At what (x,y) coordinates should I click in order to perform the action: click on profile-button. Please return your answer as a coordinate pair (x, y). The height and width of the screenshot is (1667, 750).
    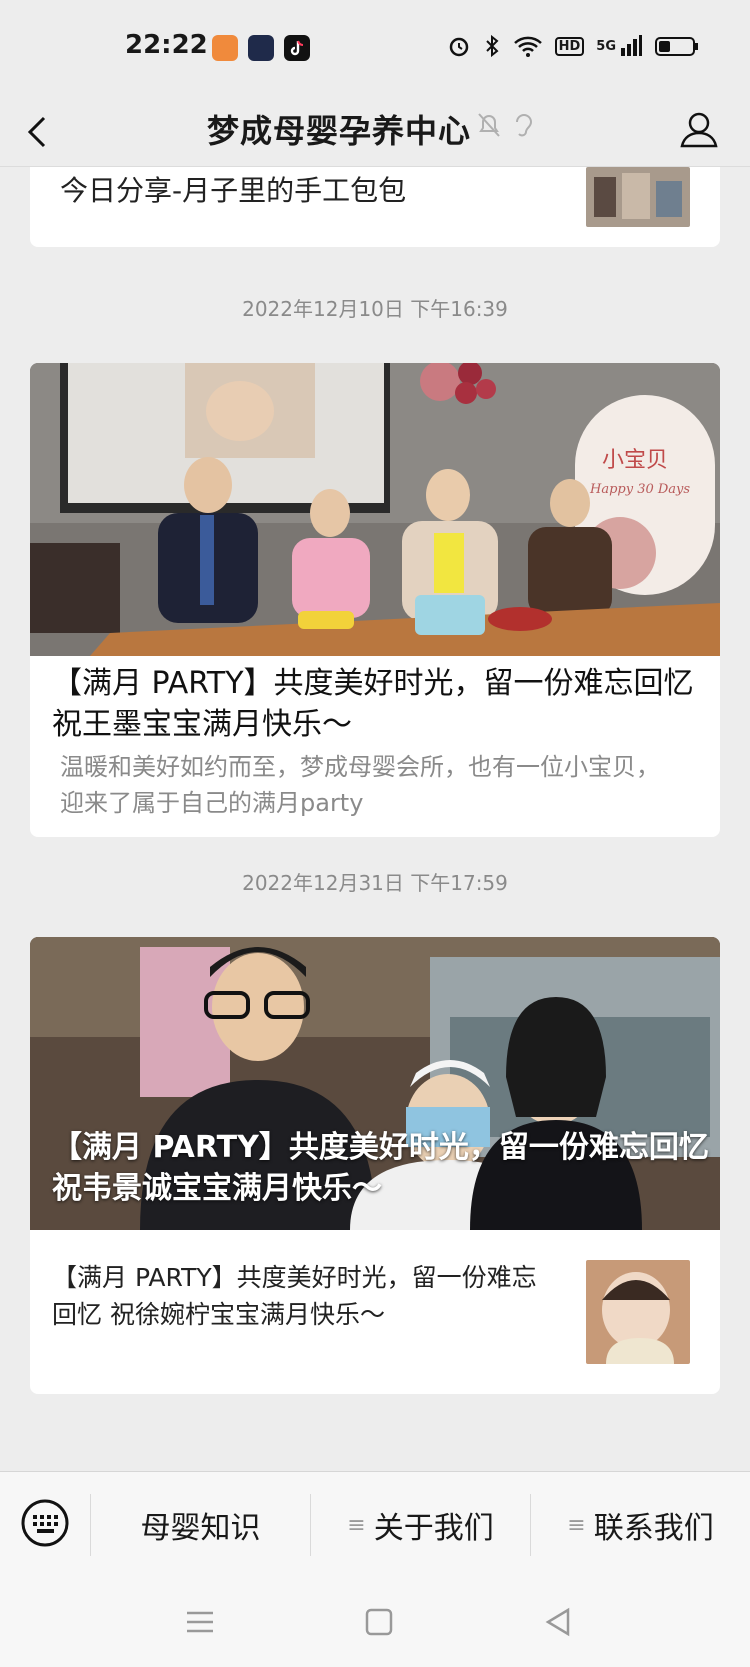
    Looking at the image, I should click on (699, 130).